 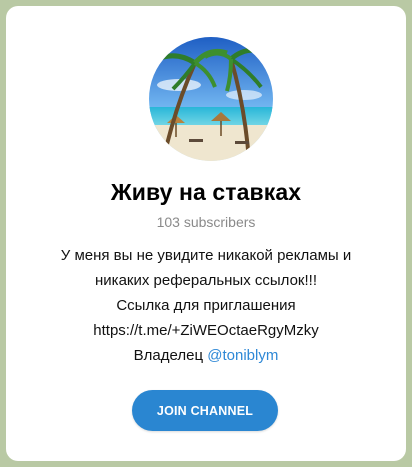 I want to click on description-line: Ссылка для приглашения, so click(x=206, y=305).